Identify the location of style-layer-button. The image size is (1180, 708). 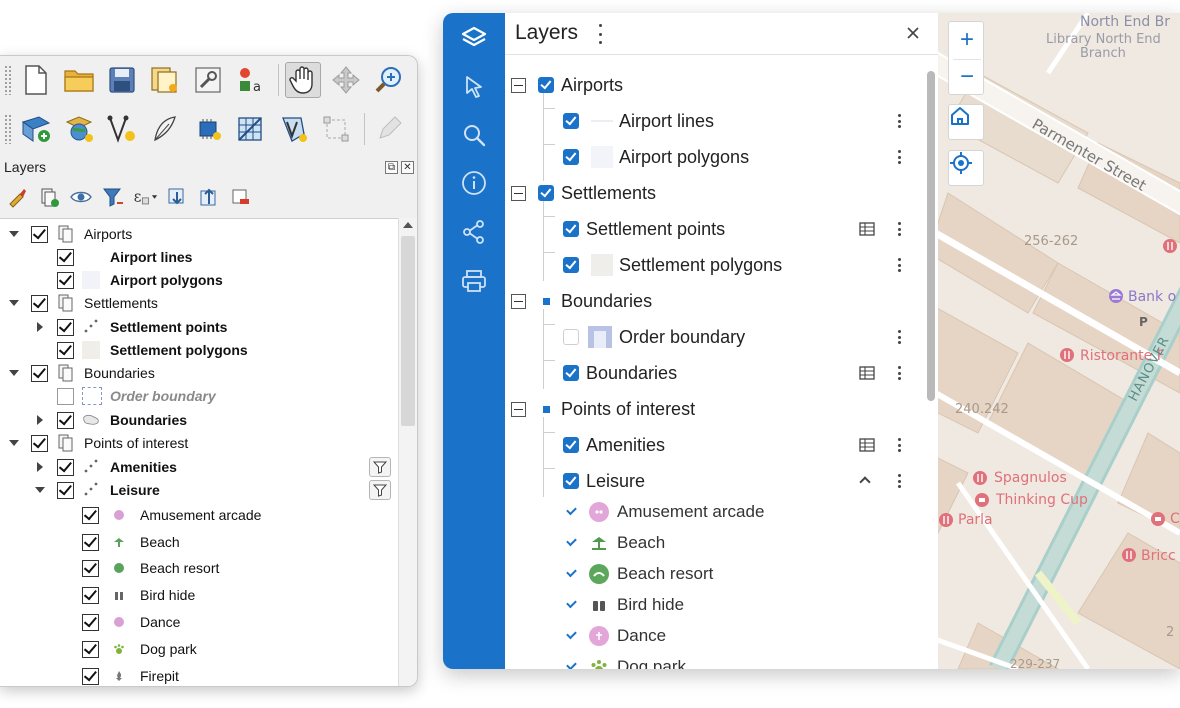
(17, 197).